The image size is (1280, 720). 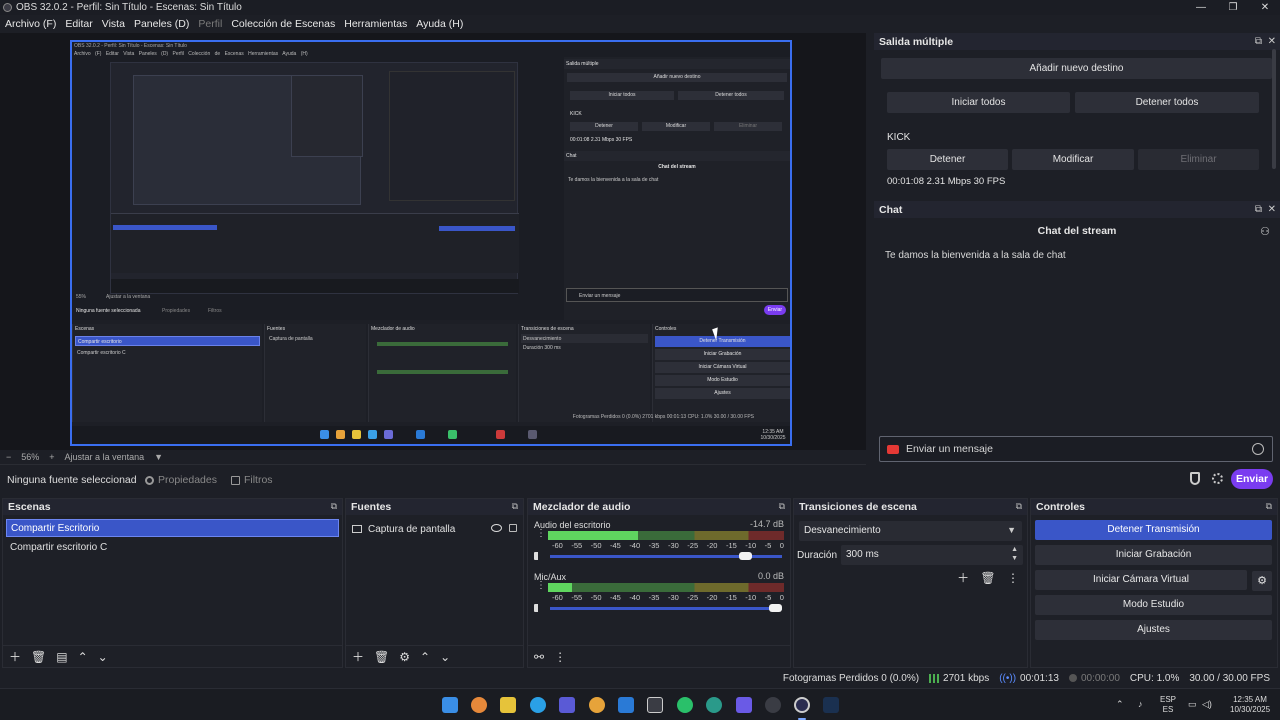 What do you see at coordinates (1141, 580) in the screenshot?
I see `start-virtual-camera-button: Iniciar Cámara Virtual` at bounding box center [1141, 580].